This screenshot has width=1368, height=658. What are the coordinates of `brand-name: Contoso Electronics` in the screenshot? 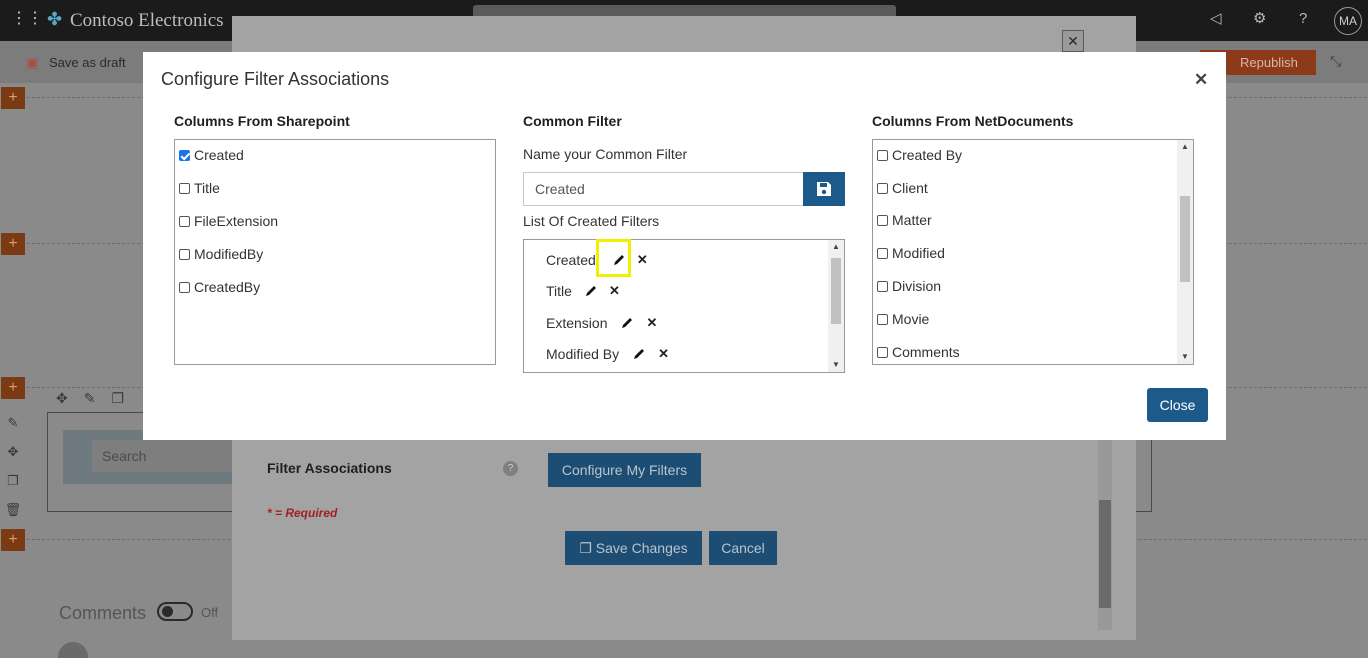 It's located at (147, 21).